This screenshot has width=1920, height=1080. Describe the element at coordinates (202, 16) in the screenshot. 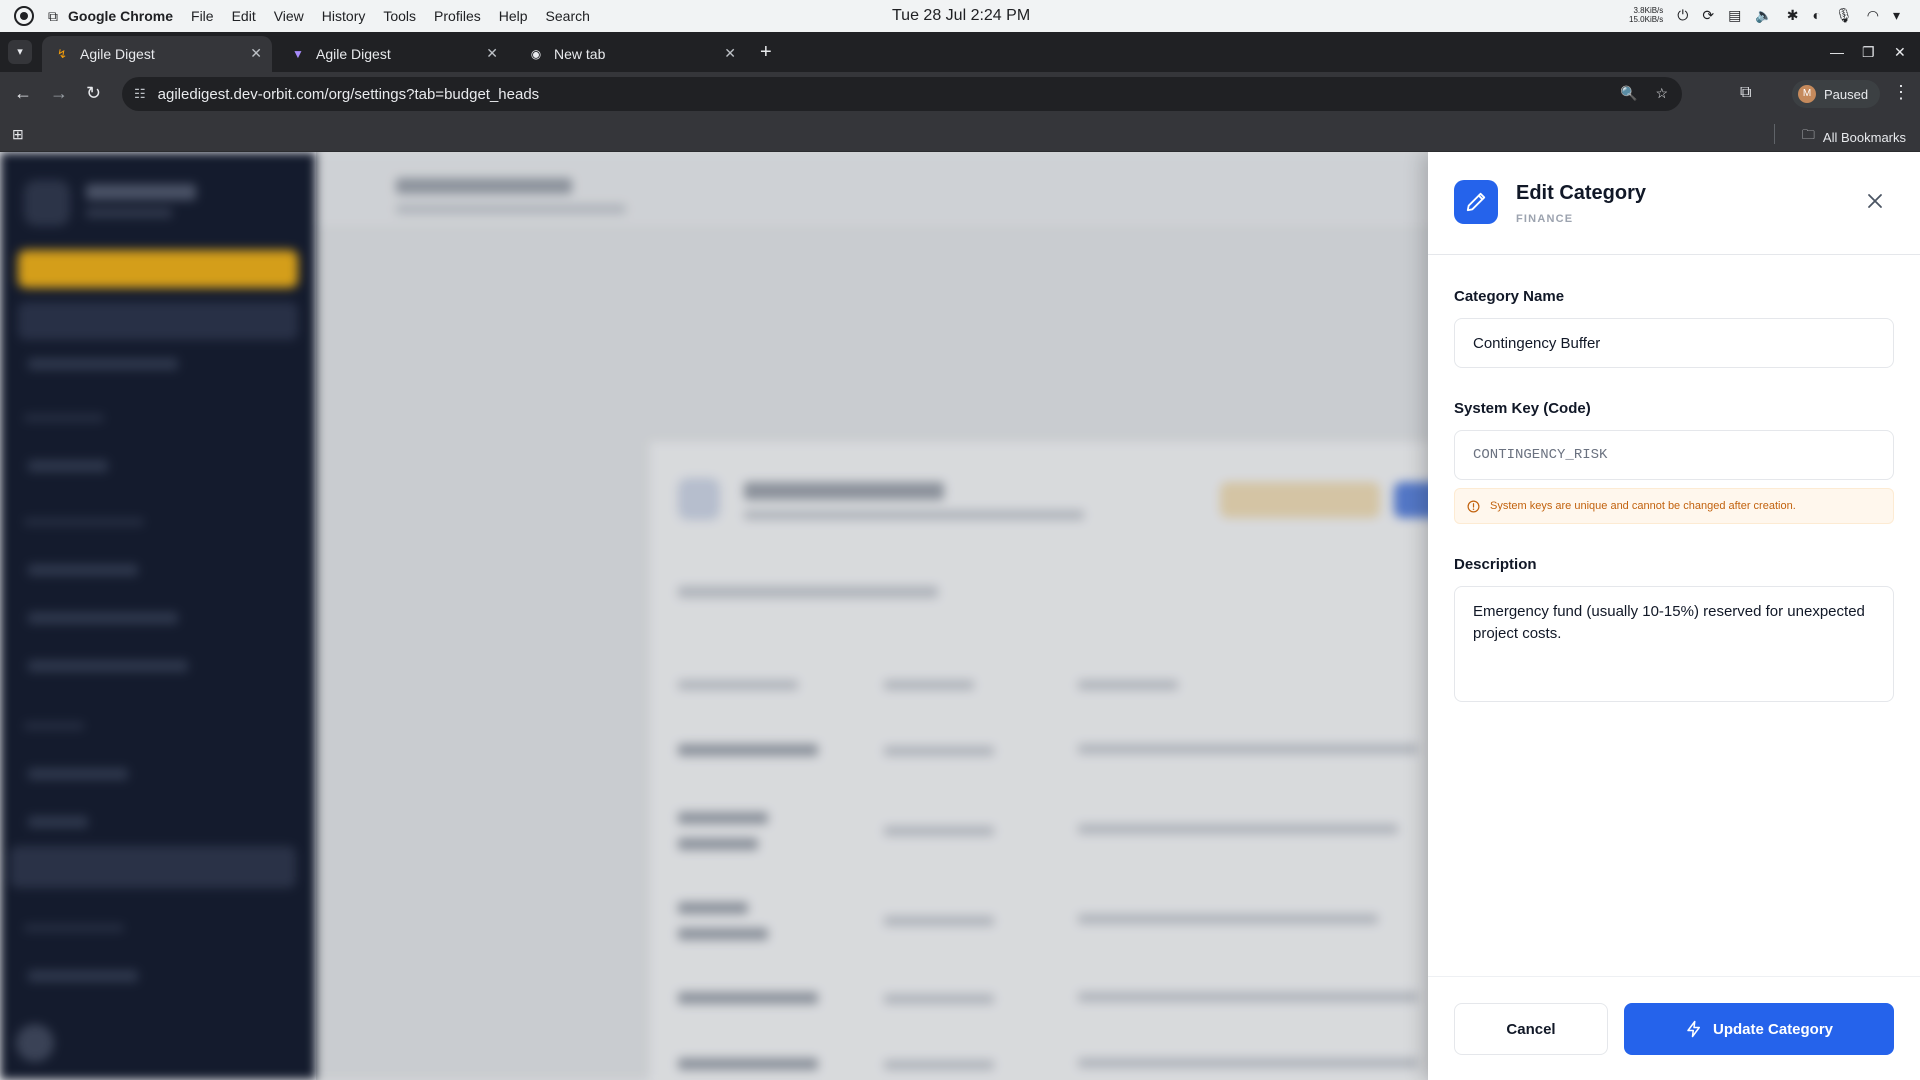

I see `menu-file: File` at that location.